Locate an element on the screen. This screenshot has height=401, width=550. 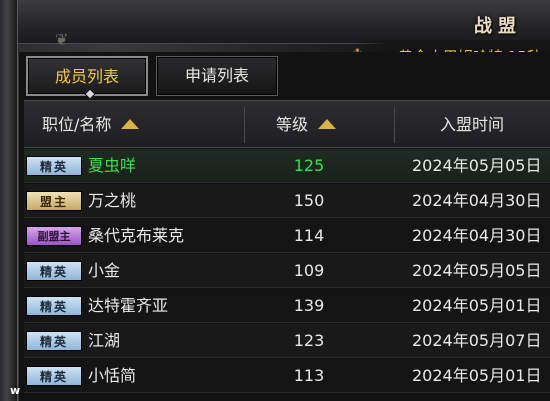
member-level: 109 is located at coordinates (309, 270).